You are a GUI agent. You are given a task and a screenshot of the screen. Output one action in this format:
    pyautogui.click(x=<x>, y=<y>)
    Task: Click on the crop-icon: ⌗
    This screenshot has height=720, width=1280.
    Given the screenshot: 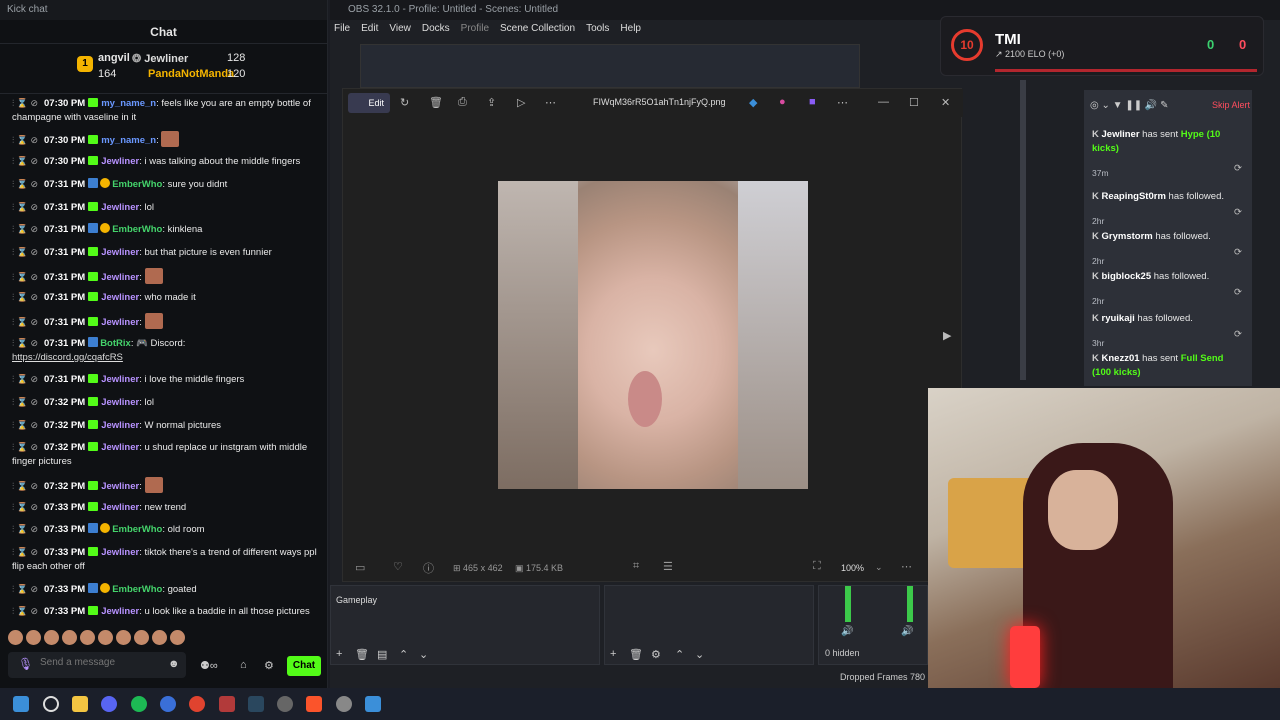 What is the action you would take?
    pyautogui.click(x=636, y=566)
    